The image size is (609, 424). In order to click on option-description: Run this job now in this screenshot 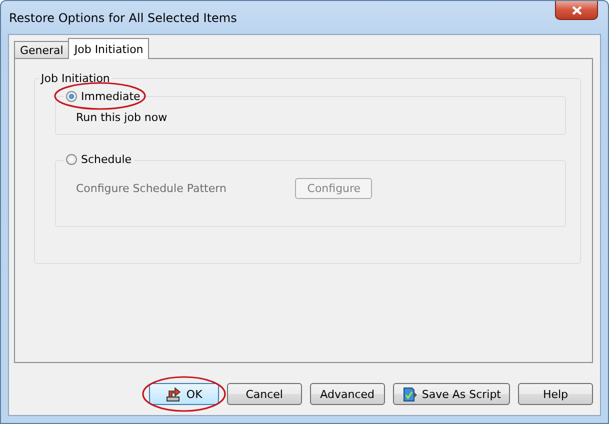, I will do `click(122, 117)`.